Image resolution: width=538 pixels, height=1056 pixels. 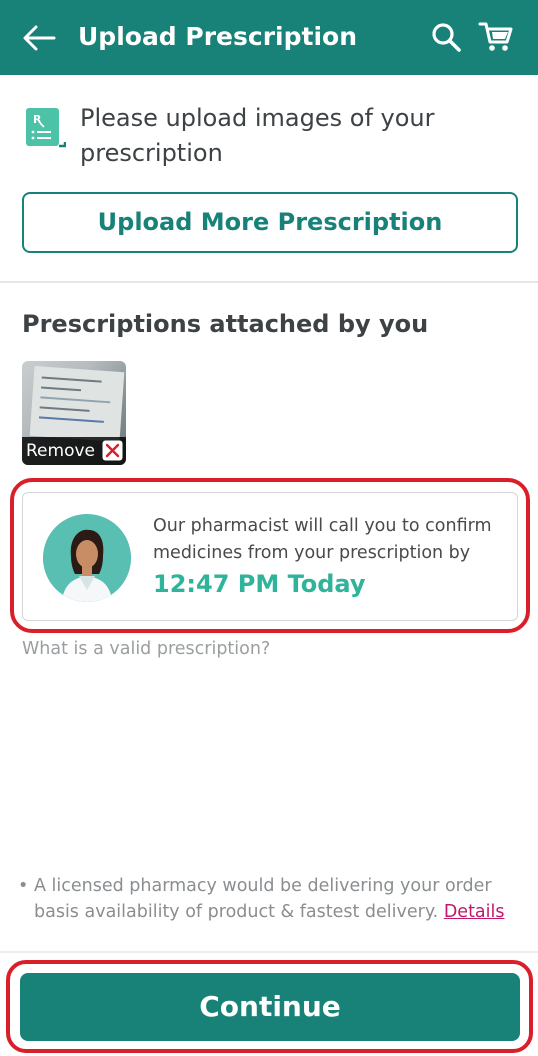 I want to click on prescription-thumbnail: Remove, so click(x=74, y=413).